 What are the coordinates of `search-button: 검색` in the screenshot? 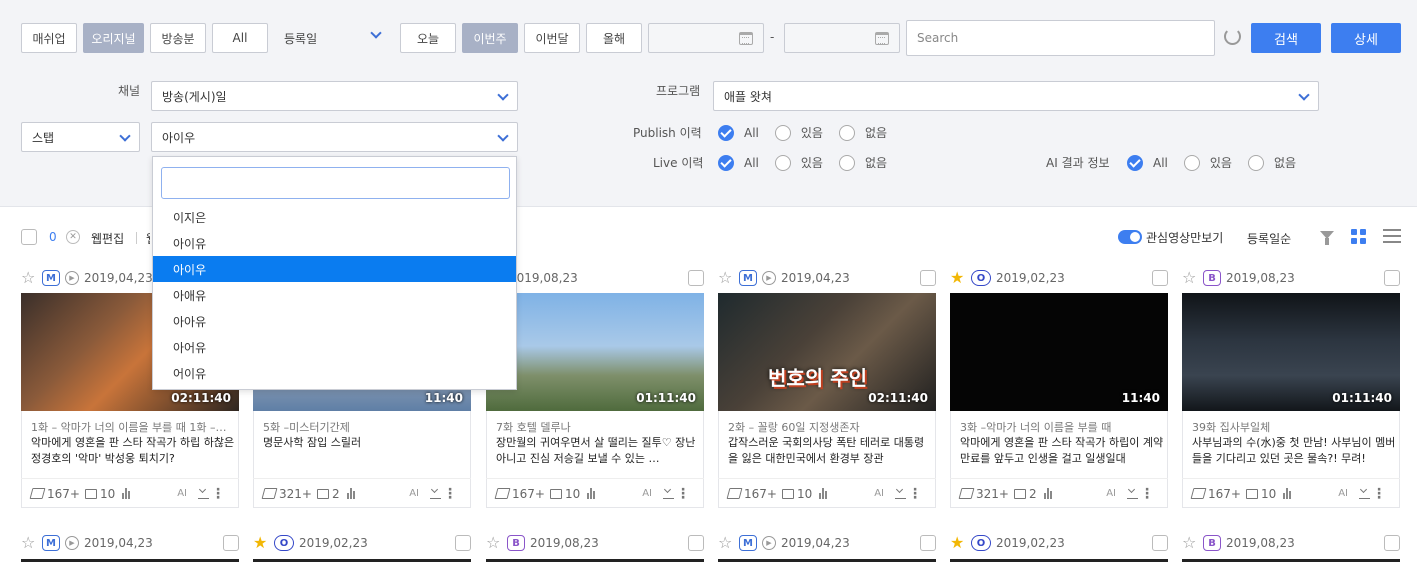 It's located at (1286, 38).